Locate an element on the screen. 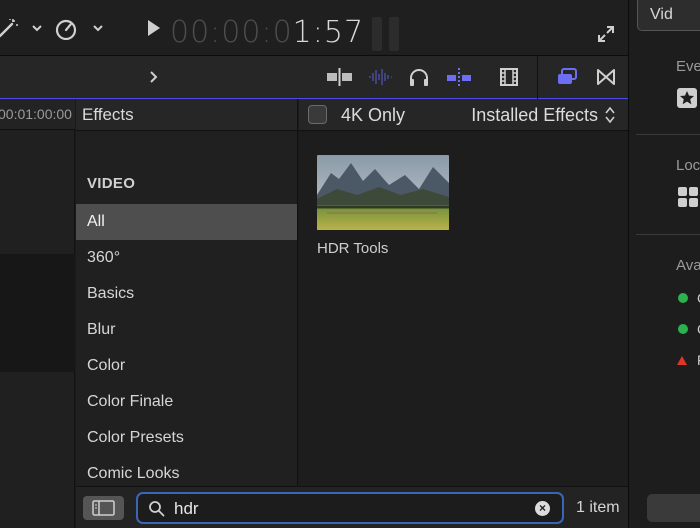  effect-thumbnail-hdr-tools is located at coordinates (383, 192).